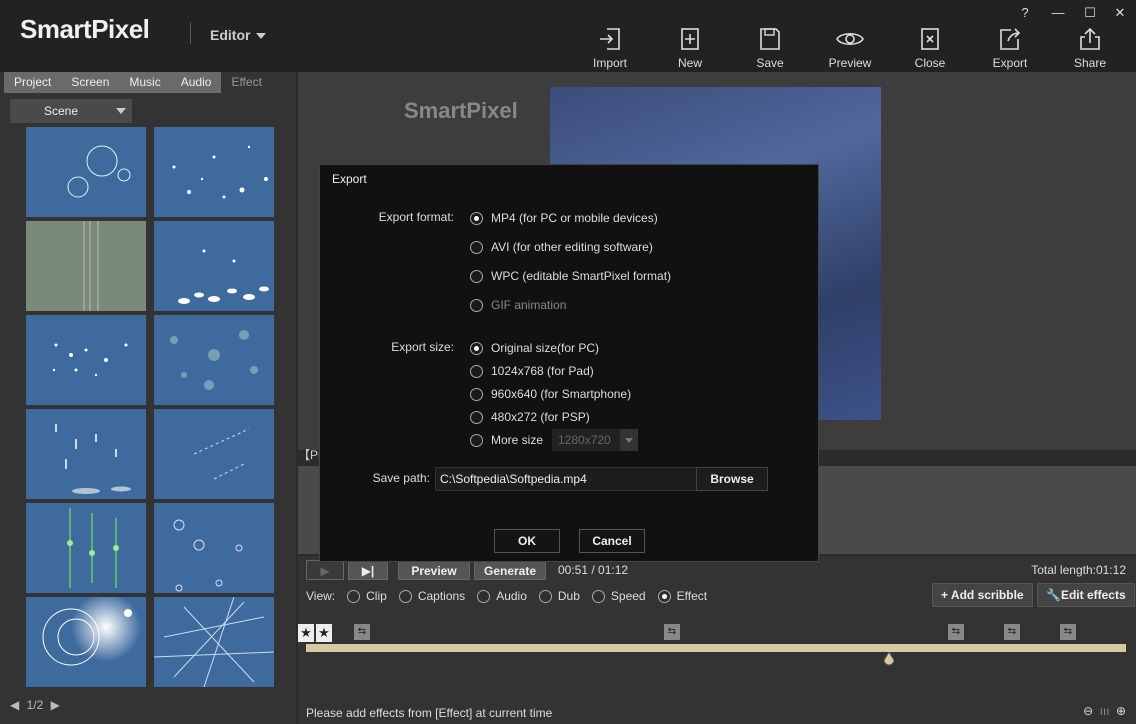 This screenshot has height=724, width=1136. I want to click on view-clip-radio, so click(354, 596).